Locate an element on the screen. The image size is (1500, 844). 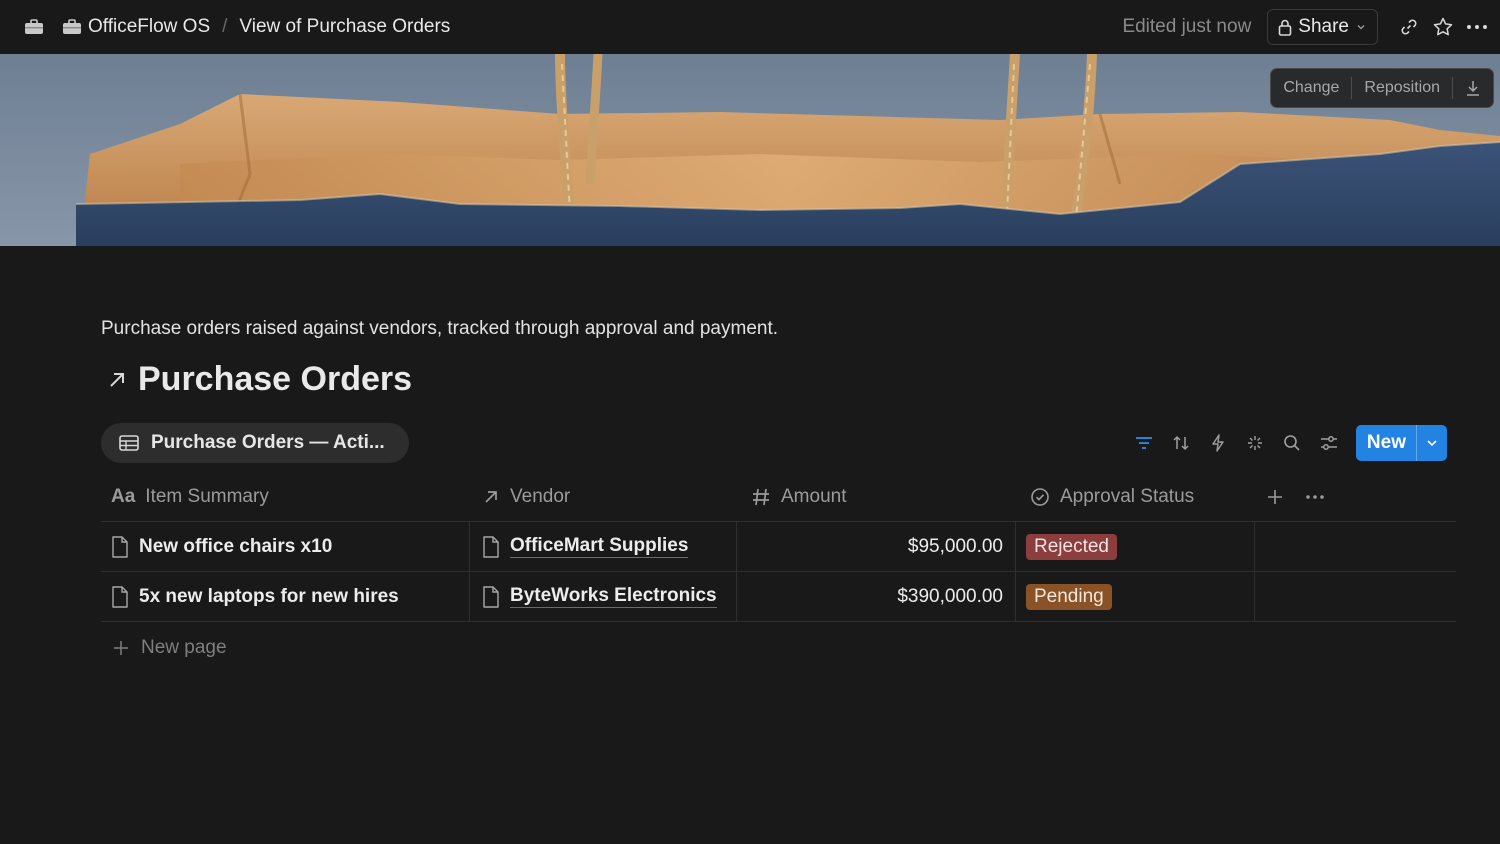
change-cover-button: Change is located at coordinates (1311, 88).